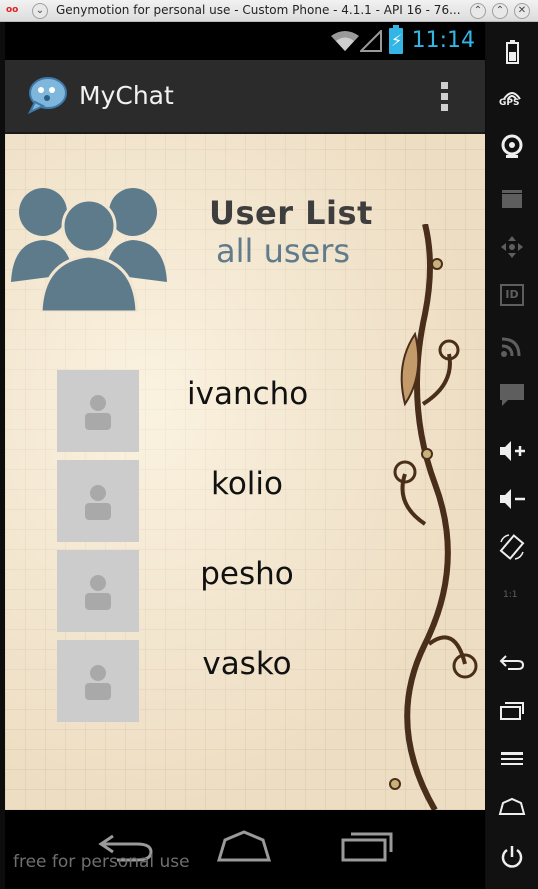  I want to click on minimize-icon: ⌃, so click(478, 11).